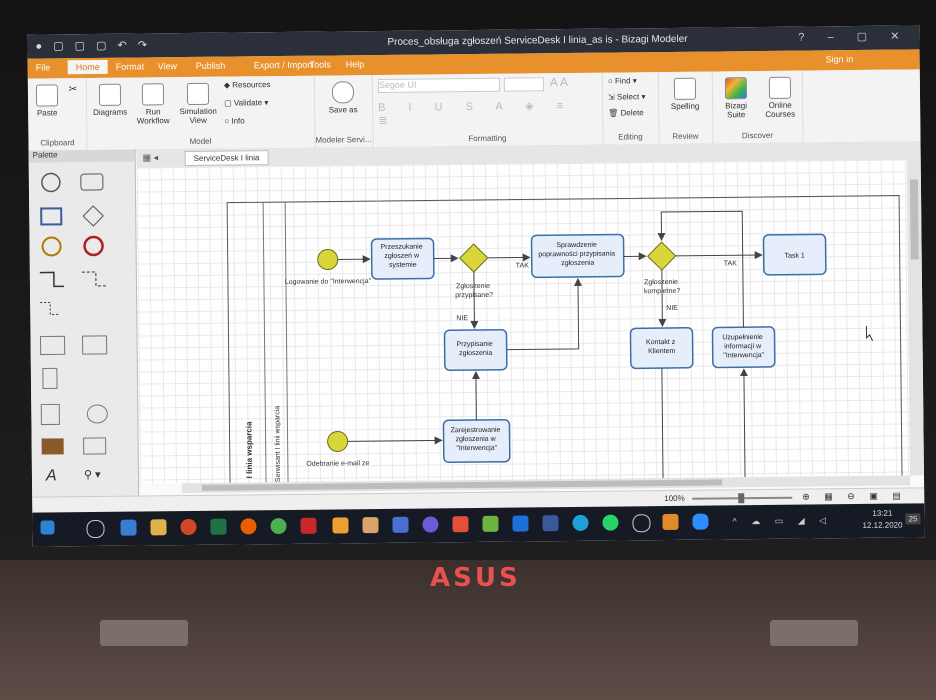 The width and height of the screenshot is (936, 700). Describe the element at coordinates (167, 66) in the screenshot. I see `menu-view: View` at that location.